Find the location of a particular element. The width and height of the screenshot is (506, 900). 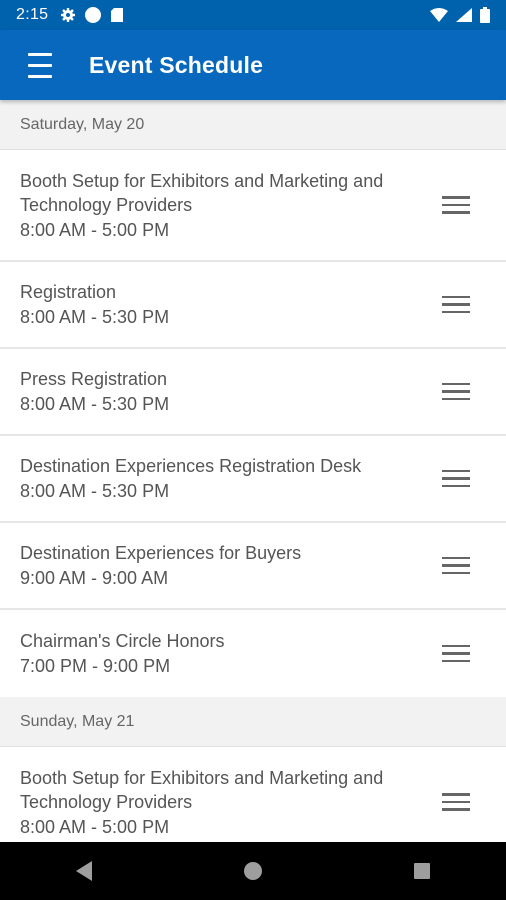

status-bar: 2:15 is located at coordinates (253, 15).